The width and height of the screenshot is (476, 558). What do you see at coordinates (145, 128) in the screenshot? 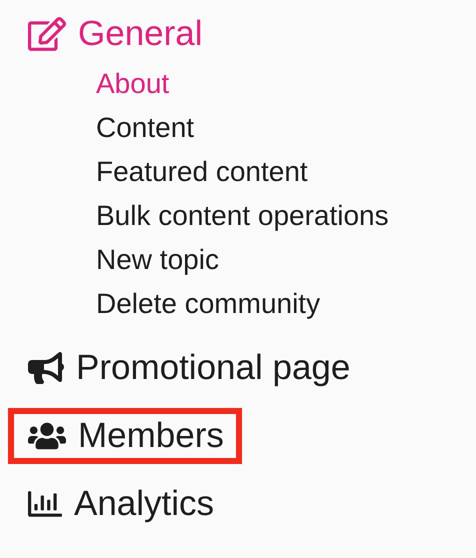
I see `nav-sub-link: Content` at bounding box center [145, 128].